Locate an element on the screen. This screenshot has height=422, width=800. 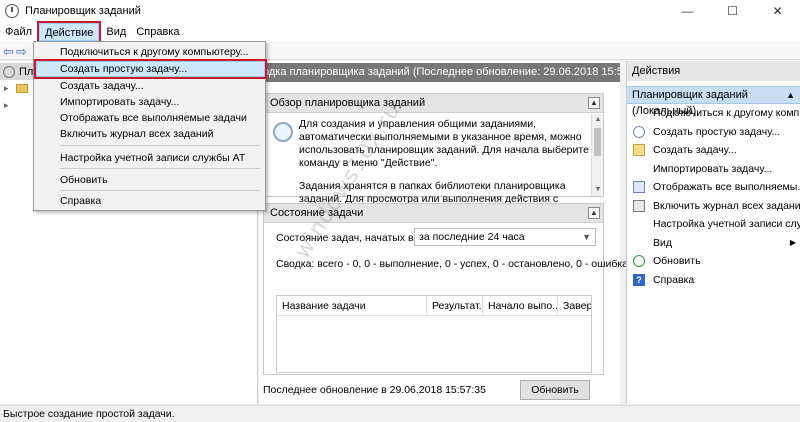
chevron-down-icon: ▼ is located at coordinates (586, 237).